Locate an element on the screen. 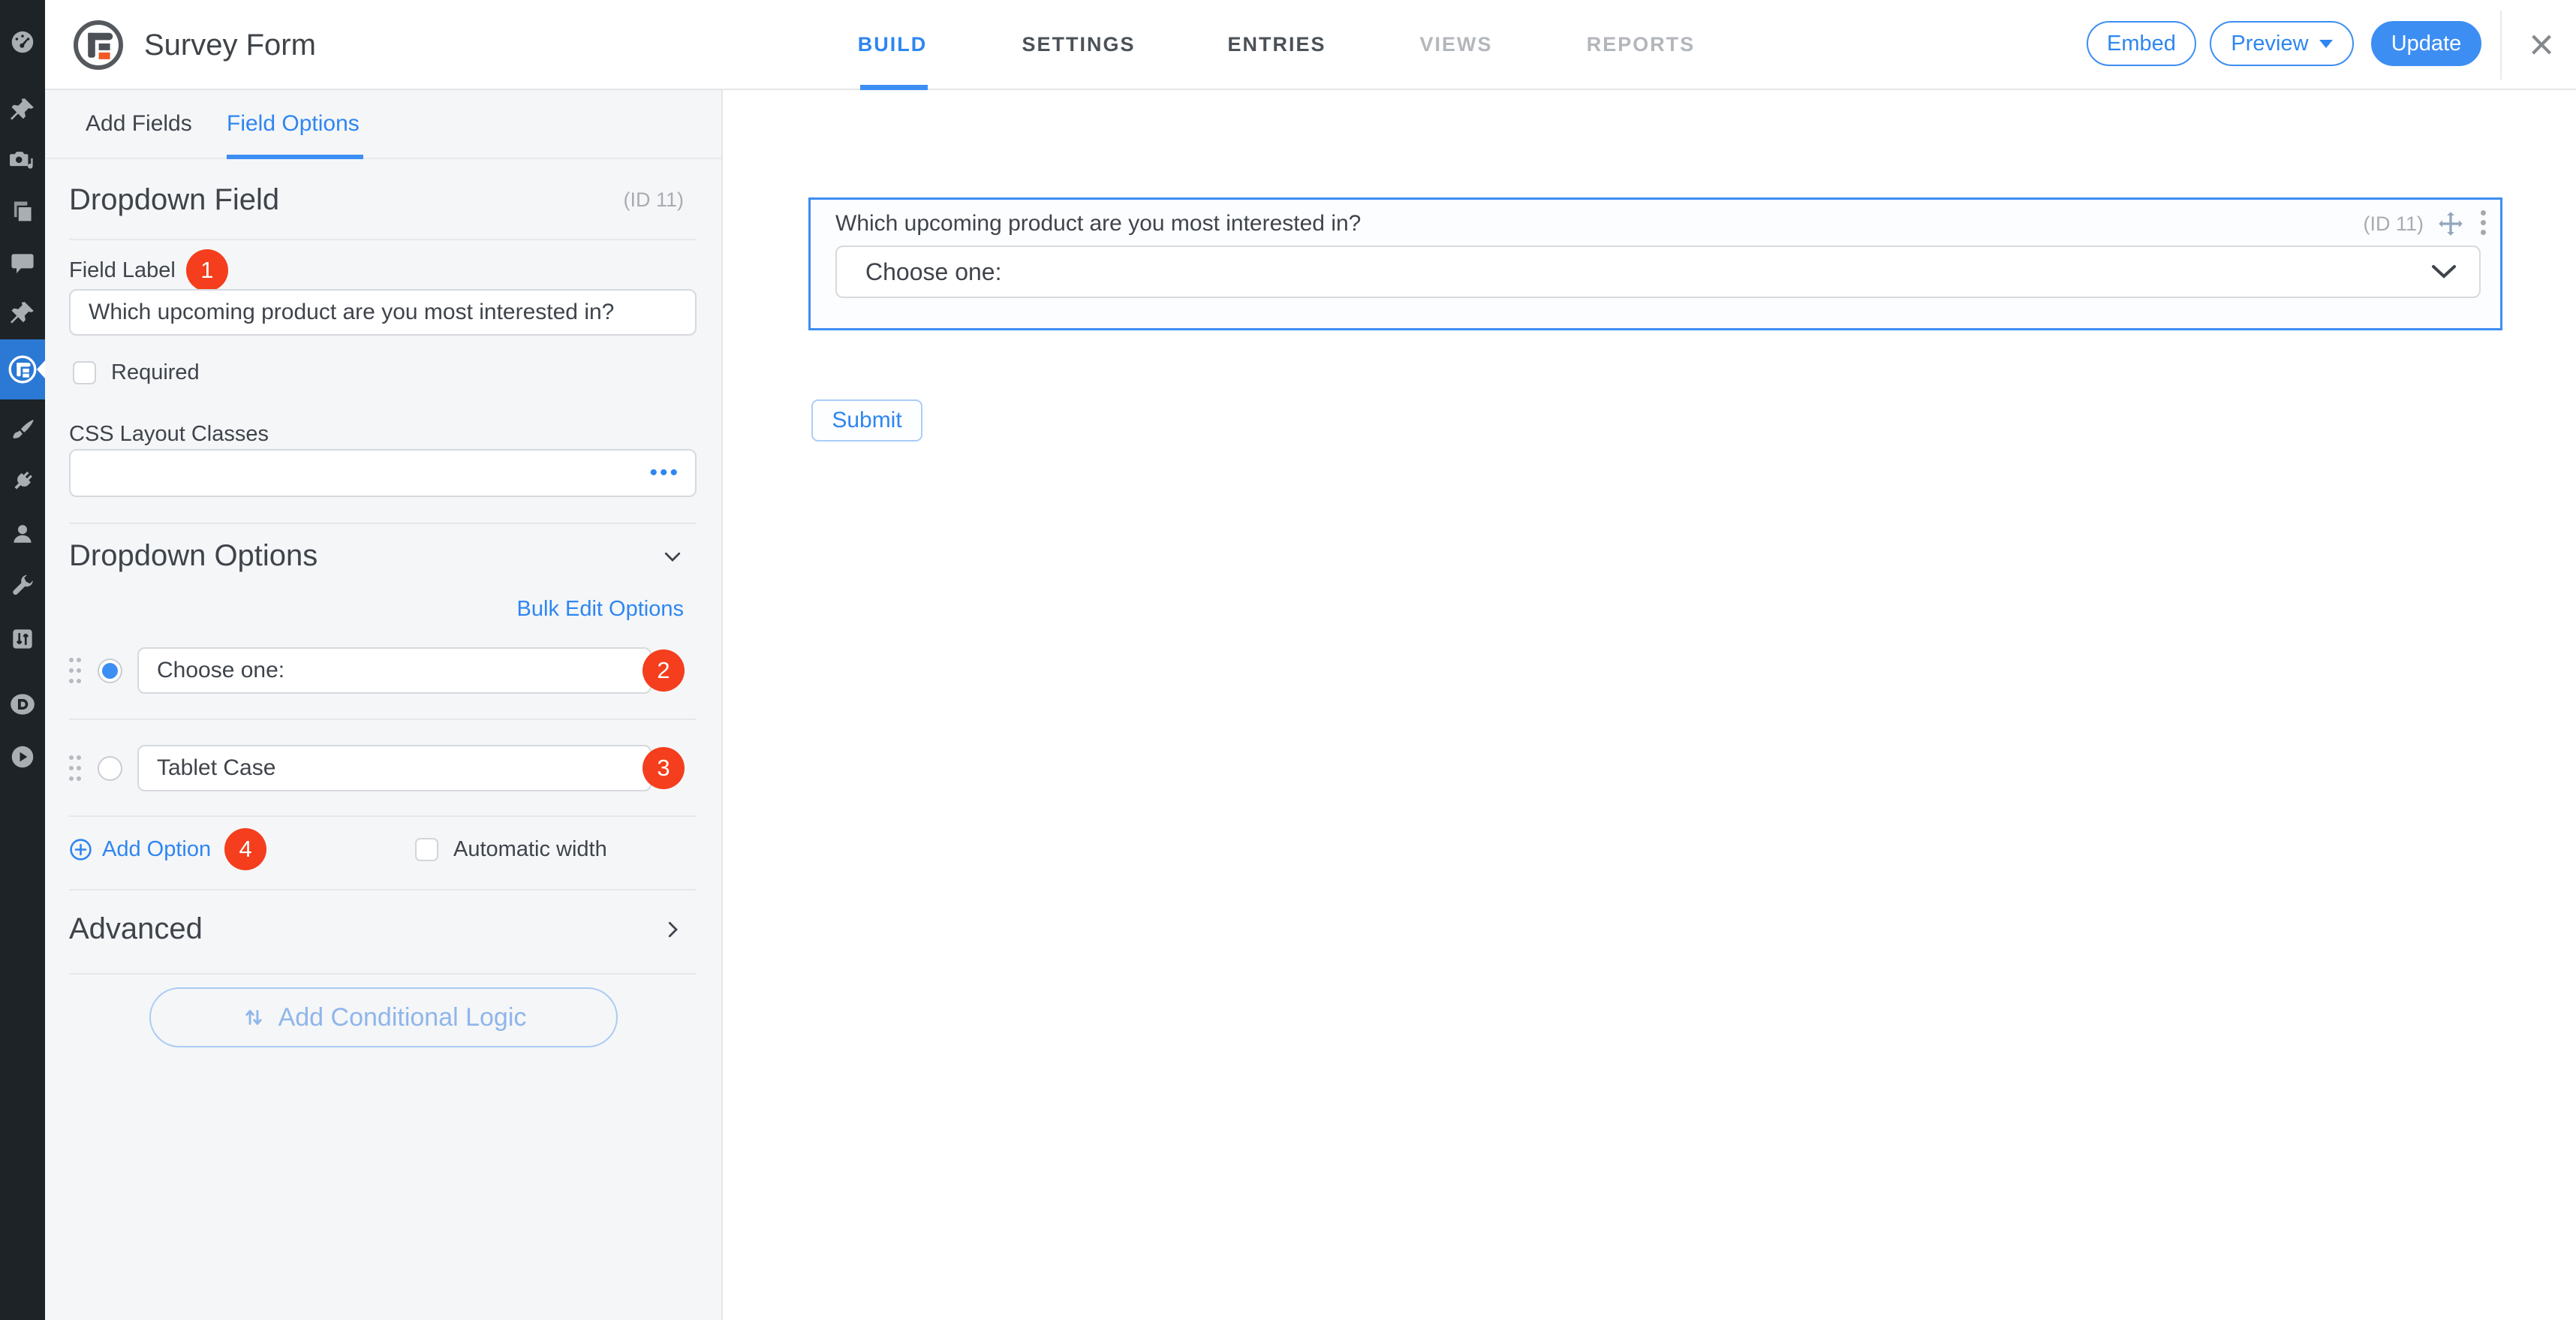 Image resolution: width=2576 pixels, height=1320 pixels. formidable-logo is located at coordinates (99, 45).